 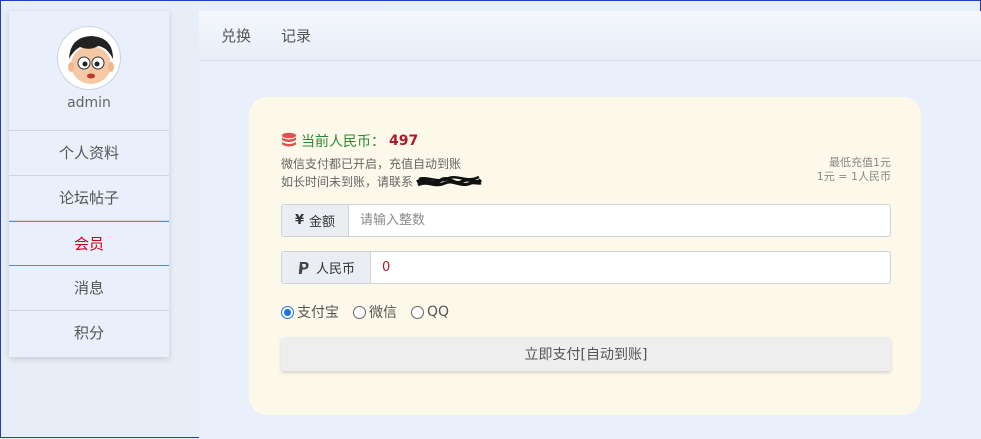 What do you see at coordinates (371, 164) in the screenshot?
I see `payment-info-note: 微信支付都已开启，充值自动到账` at bounding box center [371, 164].